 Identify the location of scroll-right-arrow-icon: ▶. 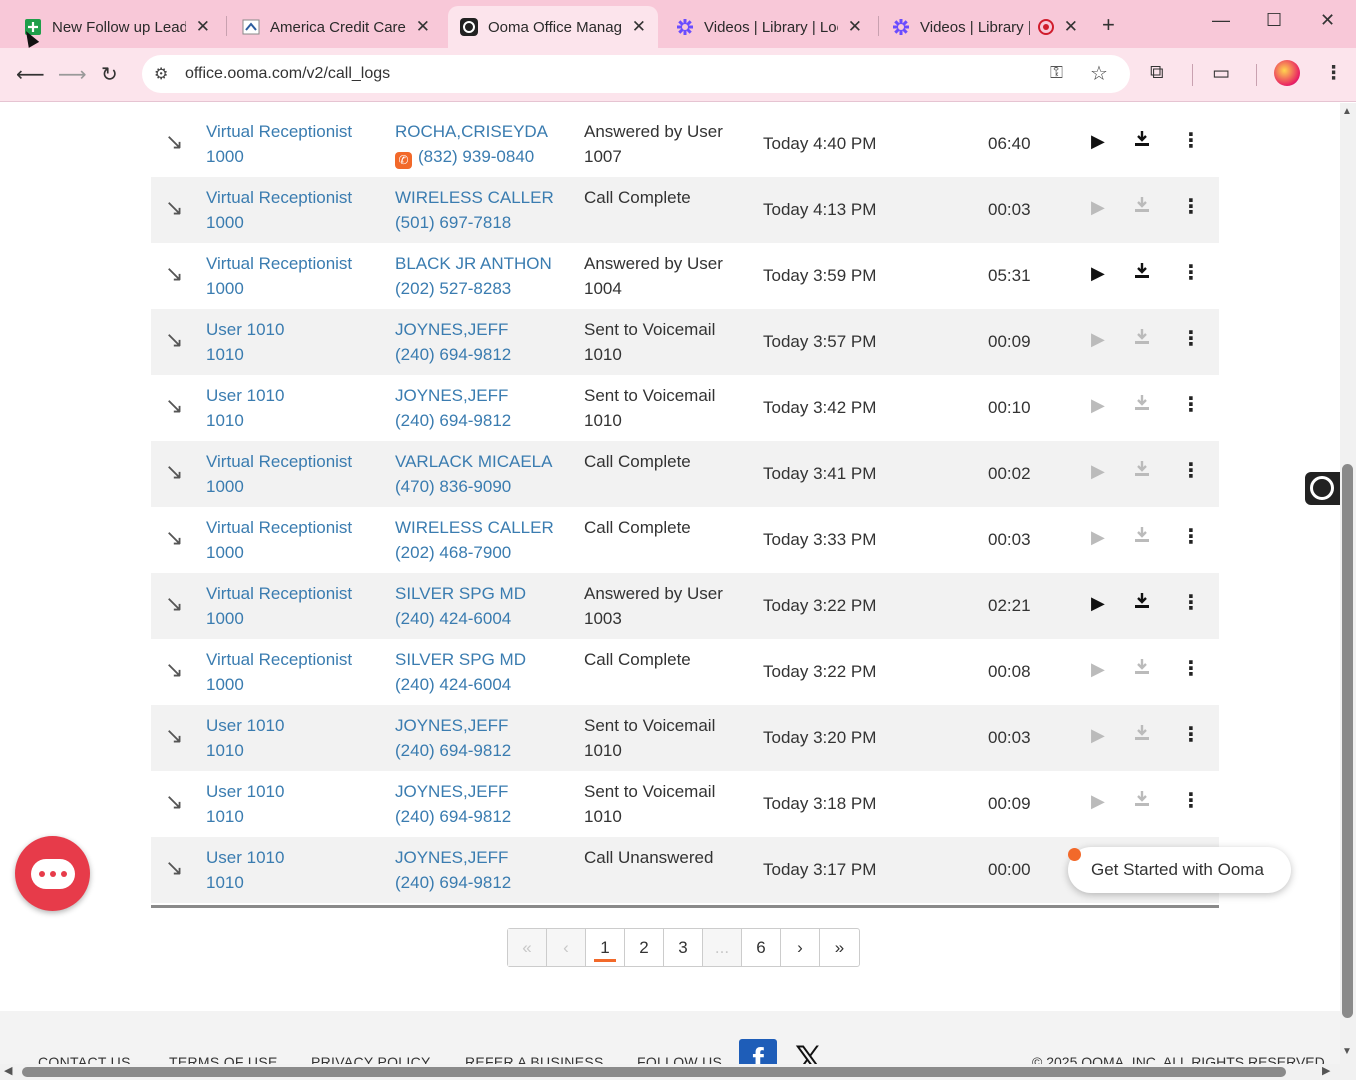
(1326, 1070).